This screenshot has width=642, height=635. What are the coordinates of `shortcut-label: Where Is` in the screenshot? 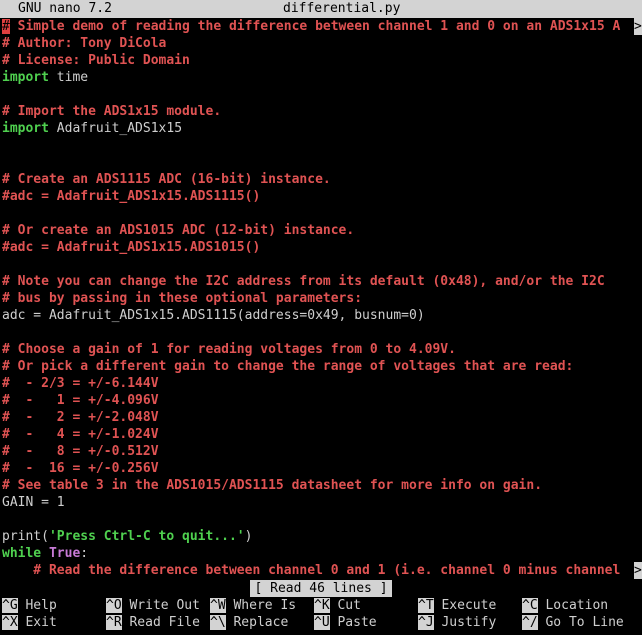 It's located at (261, 605).